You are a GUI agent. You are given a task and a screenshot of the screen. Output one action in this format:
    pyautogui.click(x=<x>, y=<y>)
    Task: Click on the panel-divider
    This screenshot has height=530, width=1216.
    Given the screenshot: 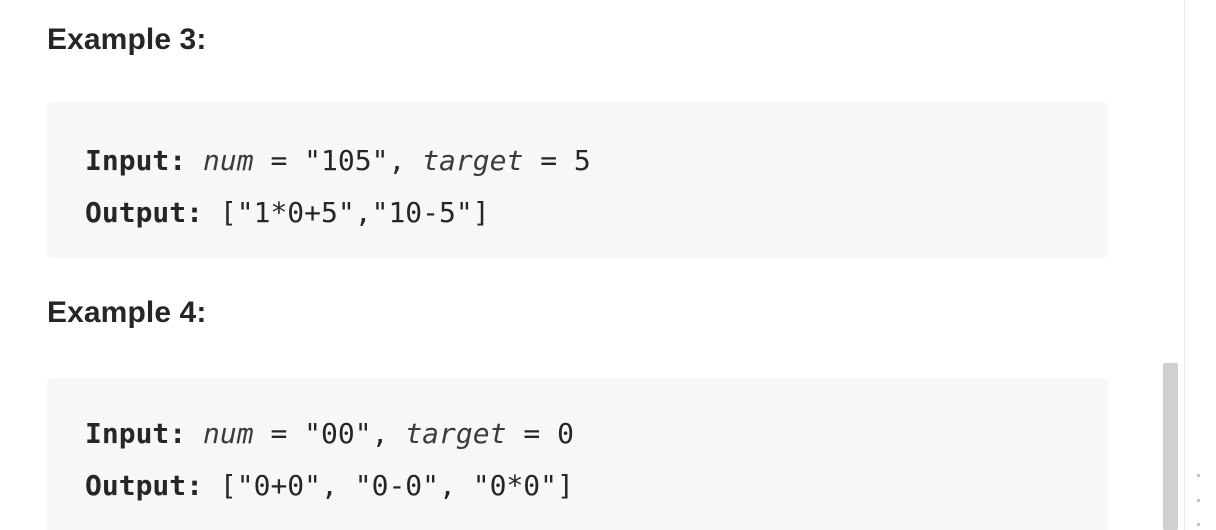 What is the action you would take?
    pyautogui.click(x=1184, y=265)
    